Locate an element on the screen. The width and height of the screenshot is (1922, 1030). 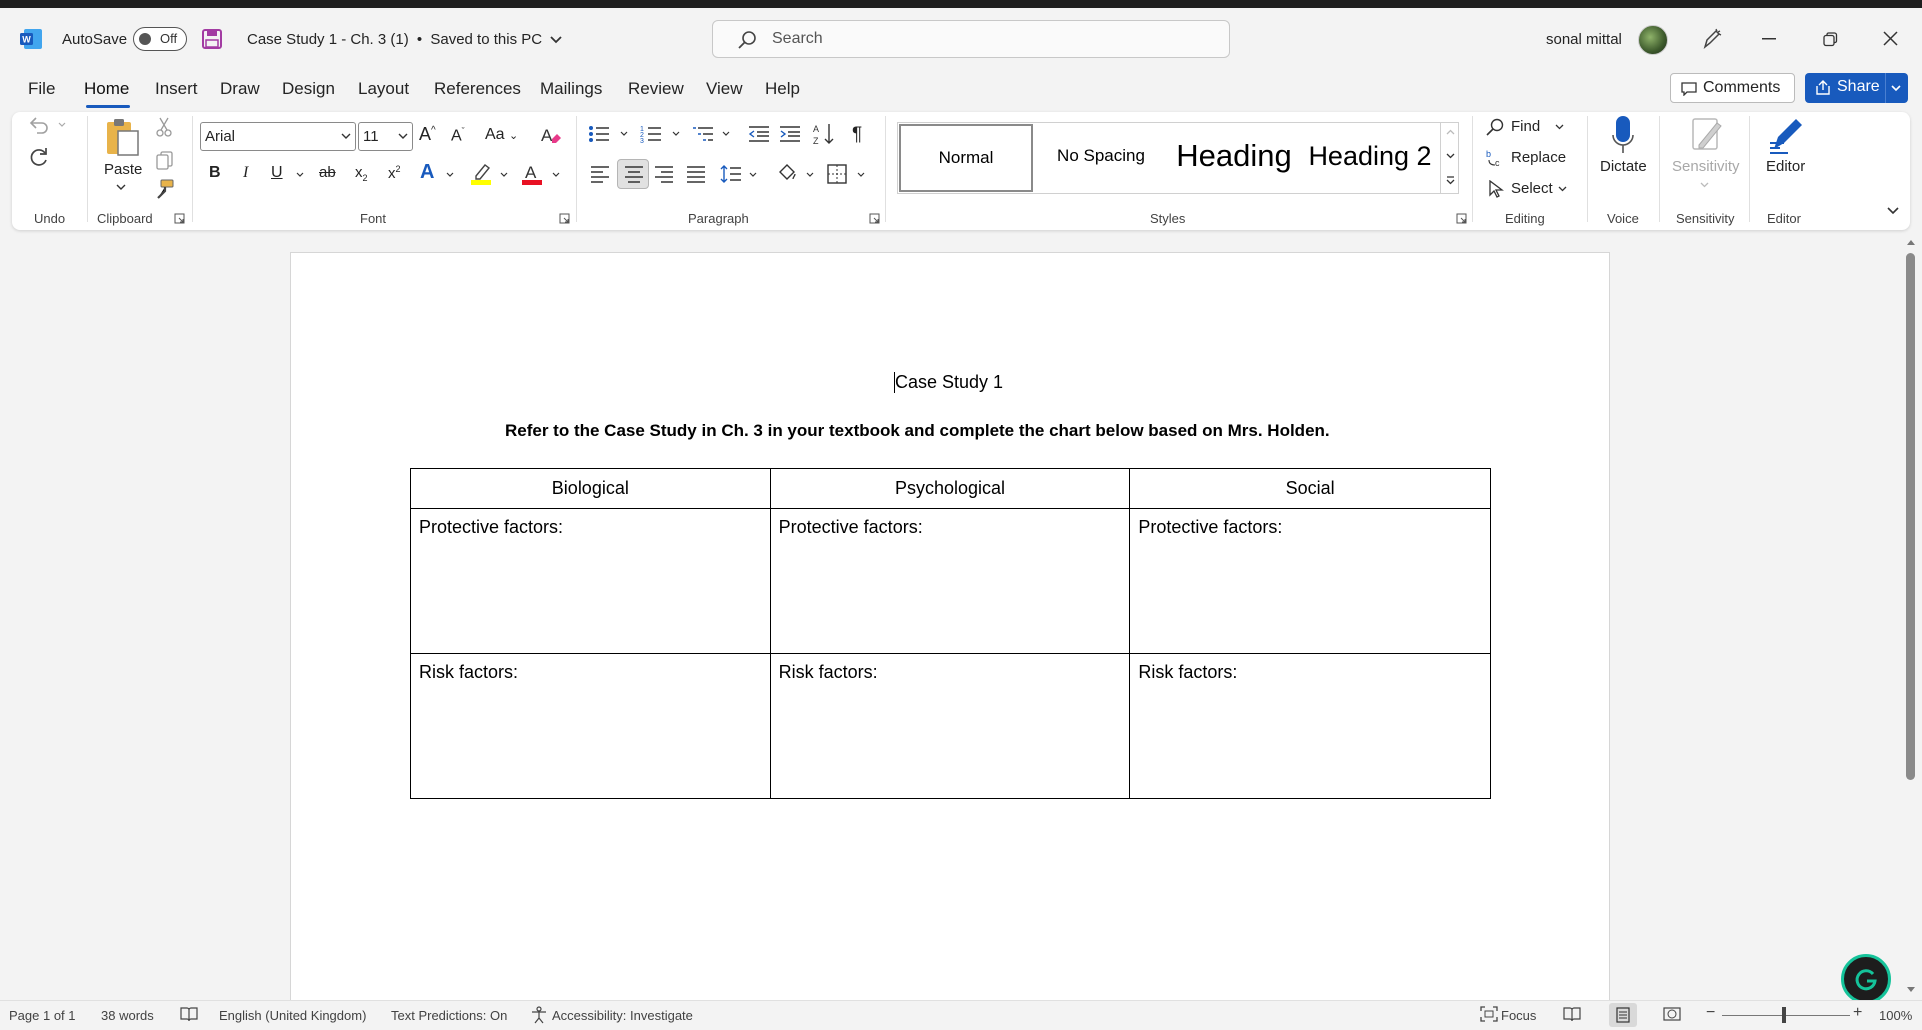
minimize-icon is located at coordinates (1769, 39).